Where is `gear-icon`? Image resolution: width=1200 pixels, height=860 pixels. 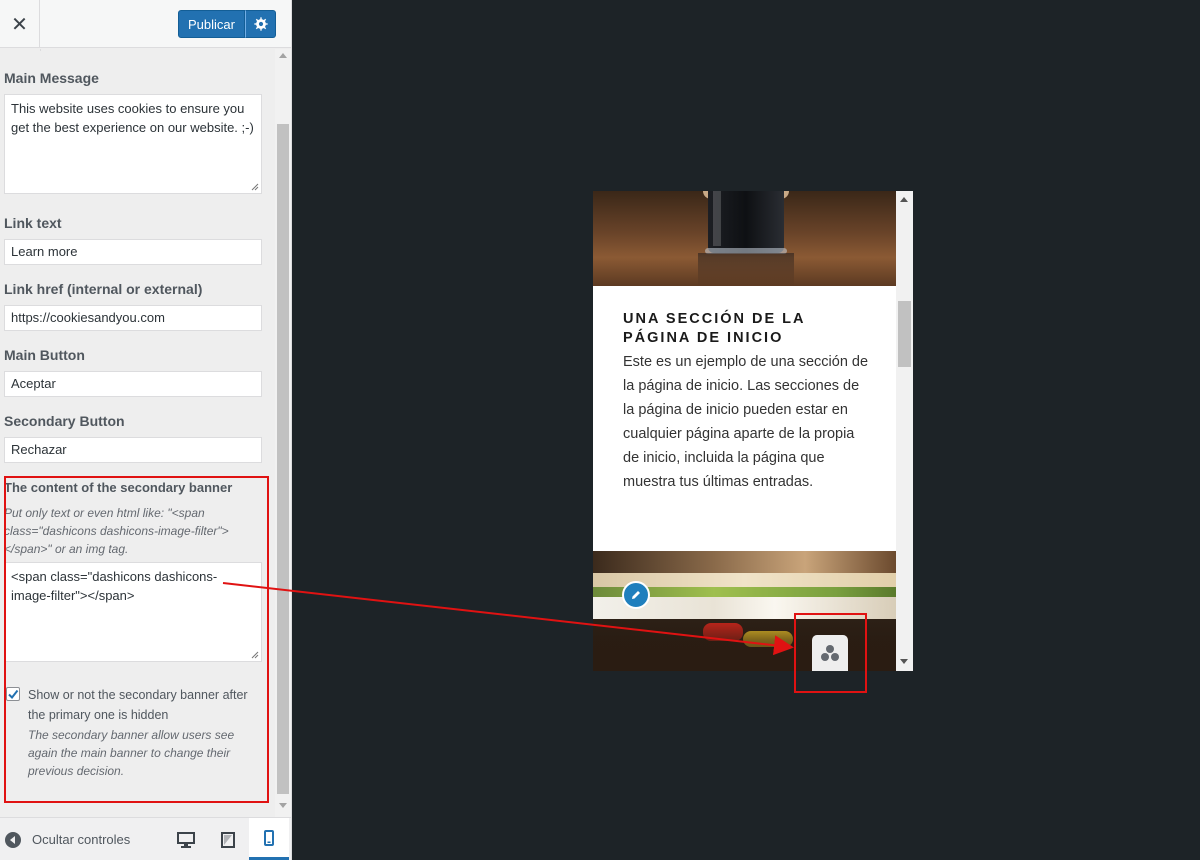 gear-icon is located at coordinates (260, 24).